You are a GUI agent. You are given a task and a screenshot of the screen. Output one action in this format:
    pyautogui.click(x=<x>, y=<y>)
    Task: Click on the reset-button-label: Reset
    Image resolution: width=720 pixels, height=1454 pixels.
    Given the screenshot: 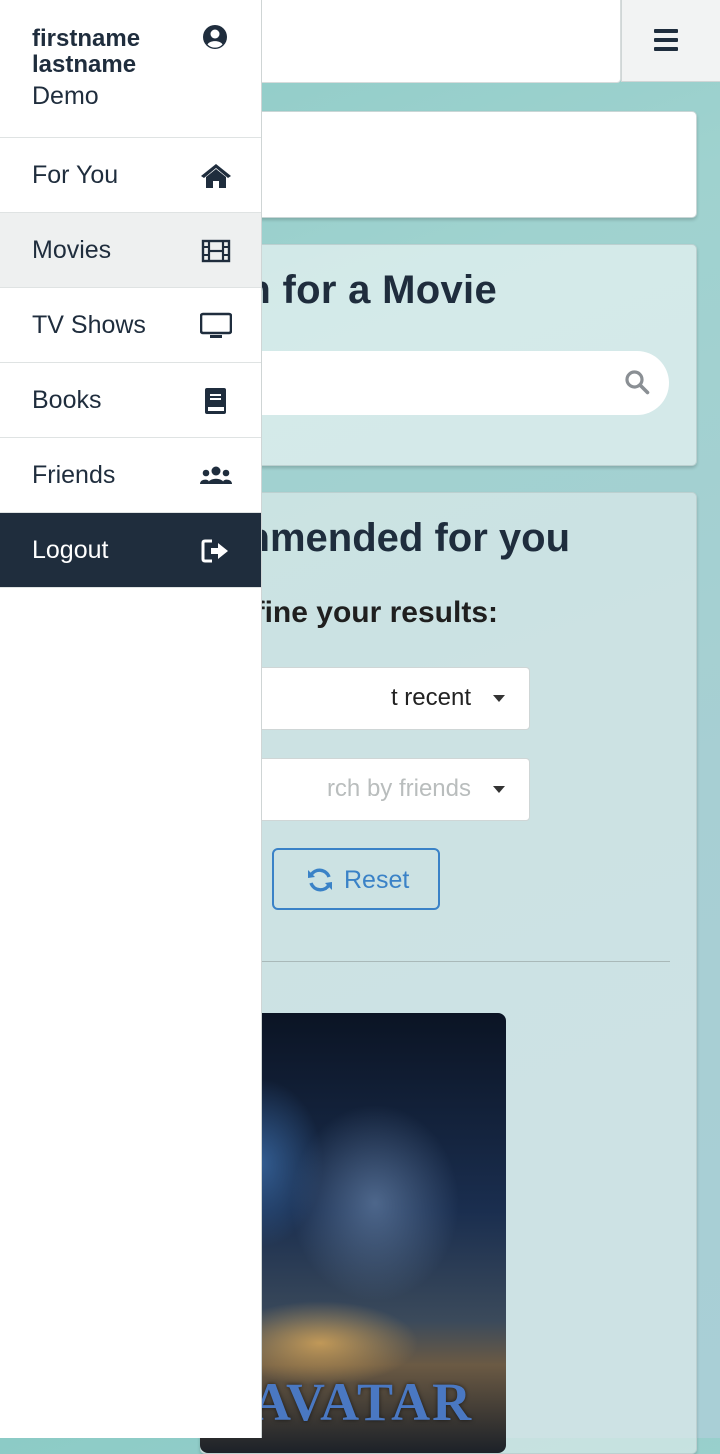 What is the action you would take?
    pyautogui.click(x=377, y=880)
    